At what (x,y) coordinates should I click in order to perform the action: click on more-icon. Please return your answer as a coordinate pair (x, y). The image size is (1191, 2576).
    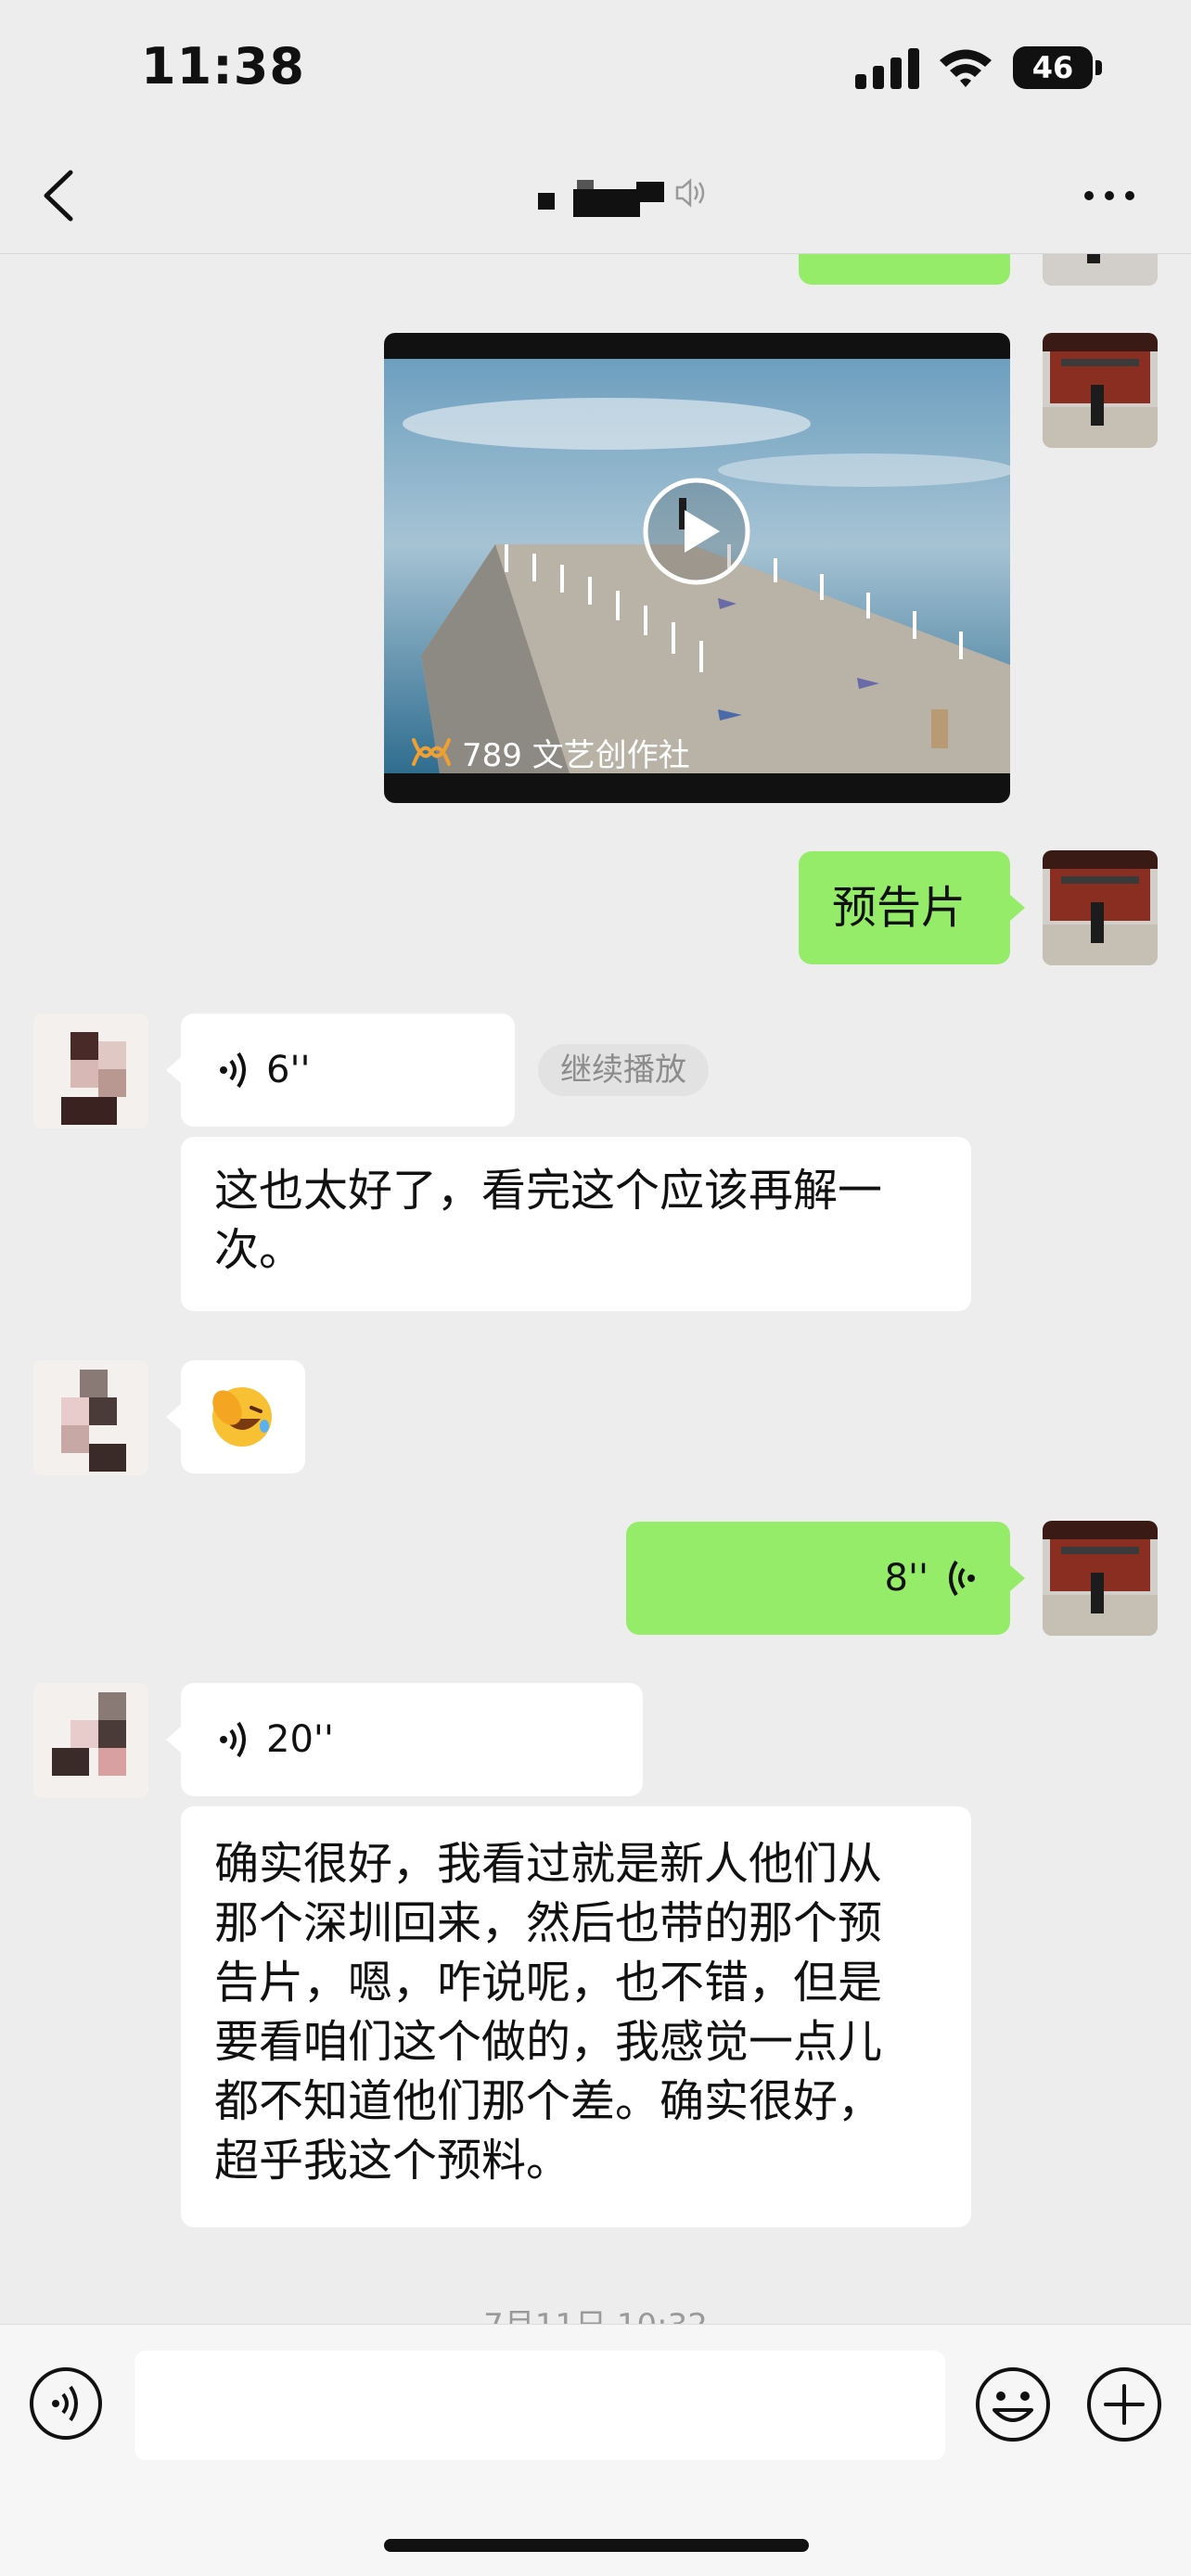
    Looking at the image, I should click on (1110, 196).